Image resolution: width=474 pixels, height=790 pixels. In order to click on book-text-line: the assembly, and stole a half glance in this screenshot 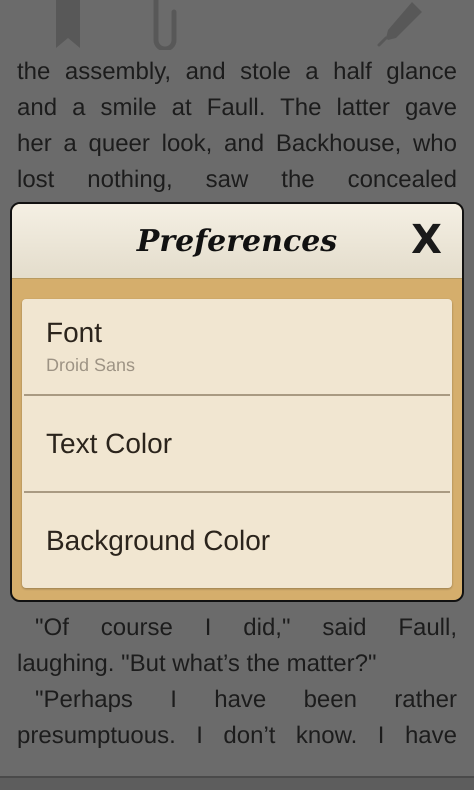, I will do `click(237, 72)`.